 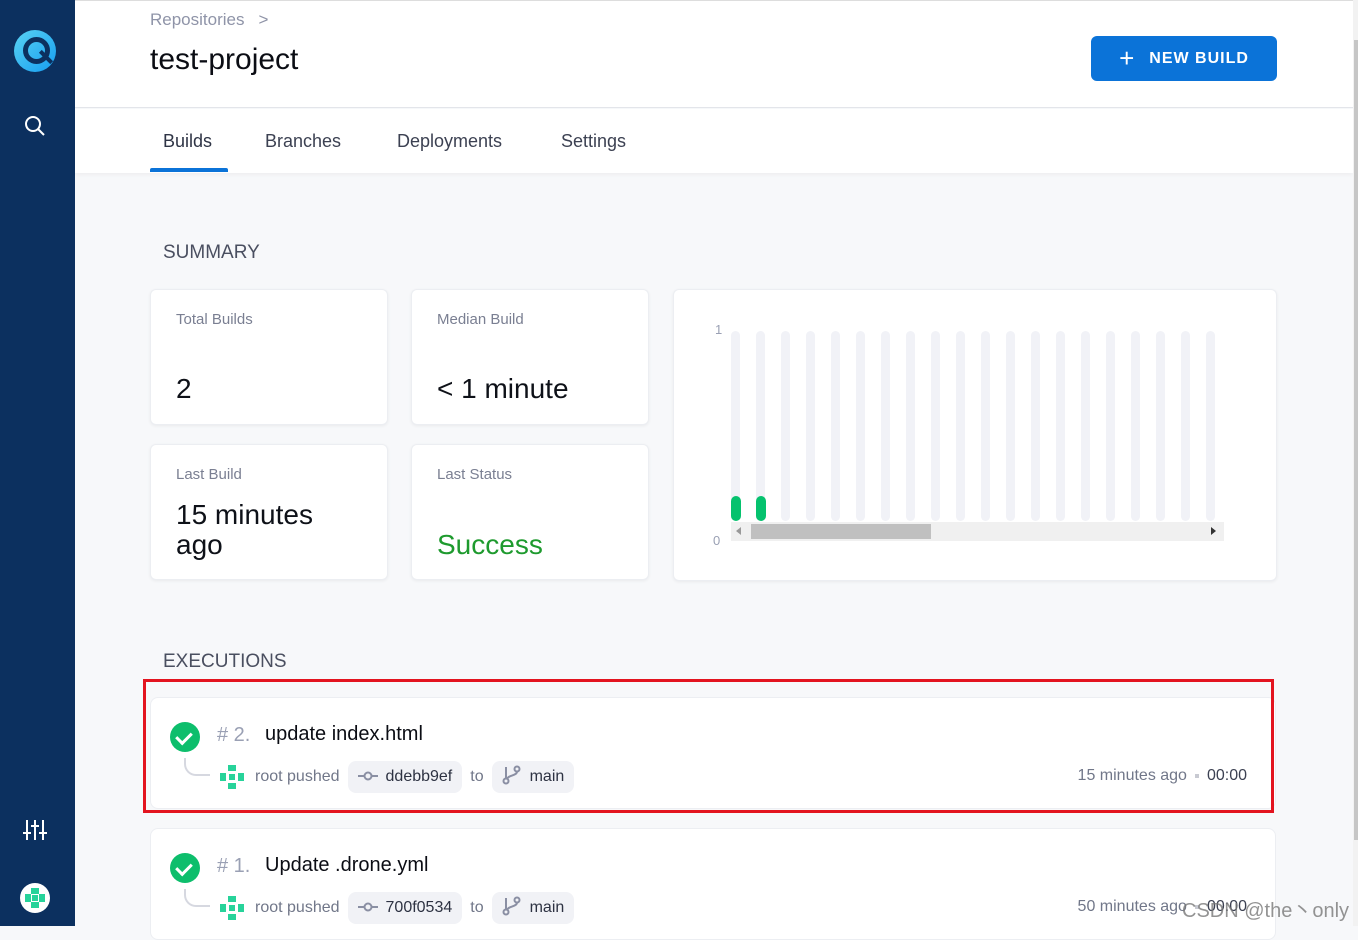 I want to click on connector-line, so click(x=197, y=898).